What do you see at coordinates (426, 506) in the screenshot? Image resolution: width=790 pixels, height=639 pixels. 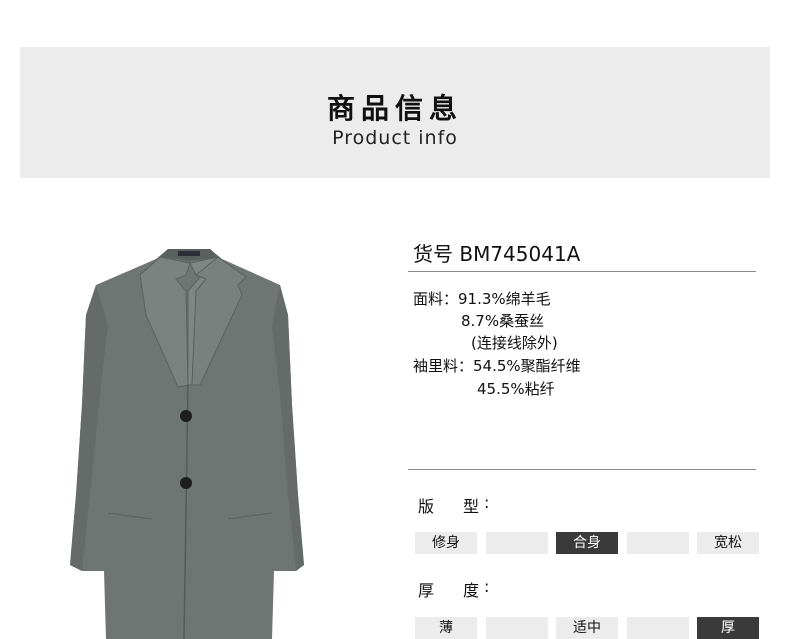 I see `fit-label-char: 版` at bounding box center [426, 506].